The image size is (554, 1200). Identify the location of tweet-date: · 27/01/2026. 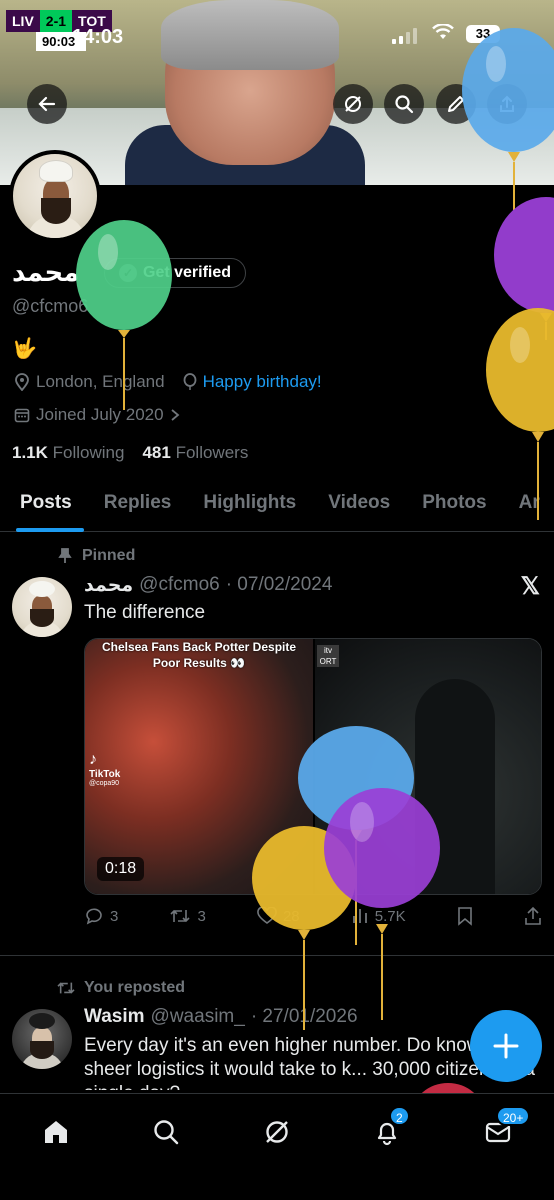
(304, 1017).